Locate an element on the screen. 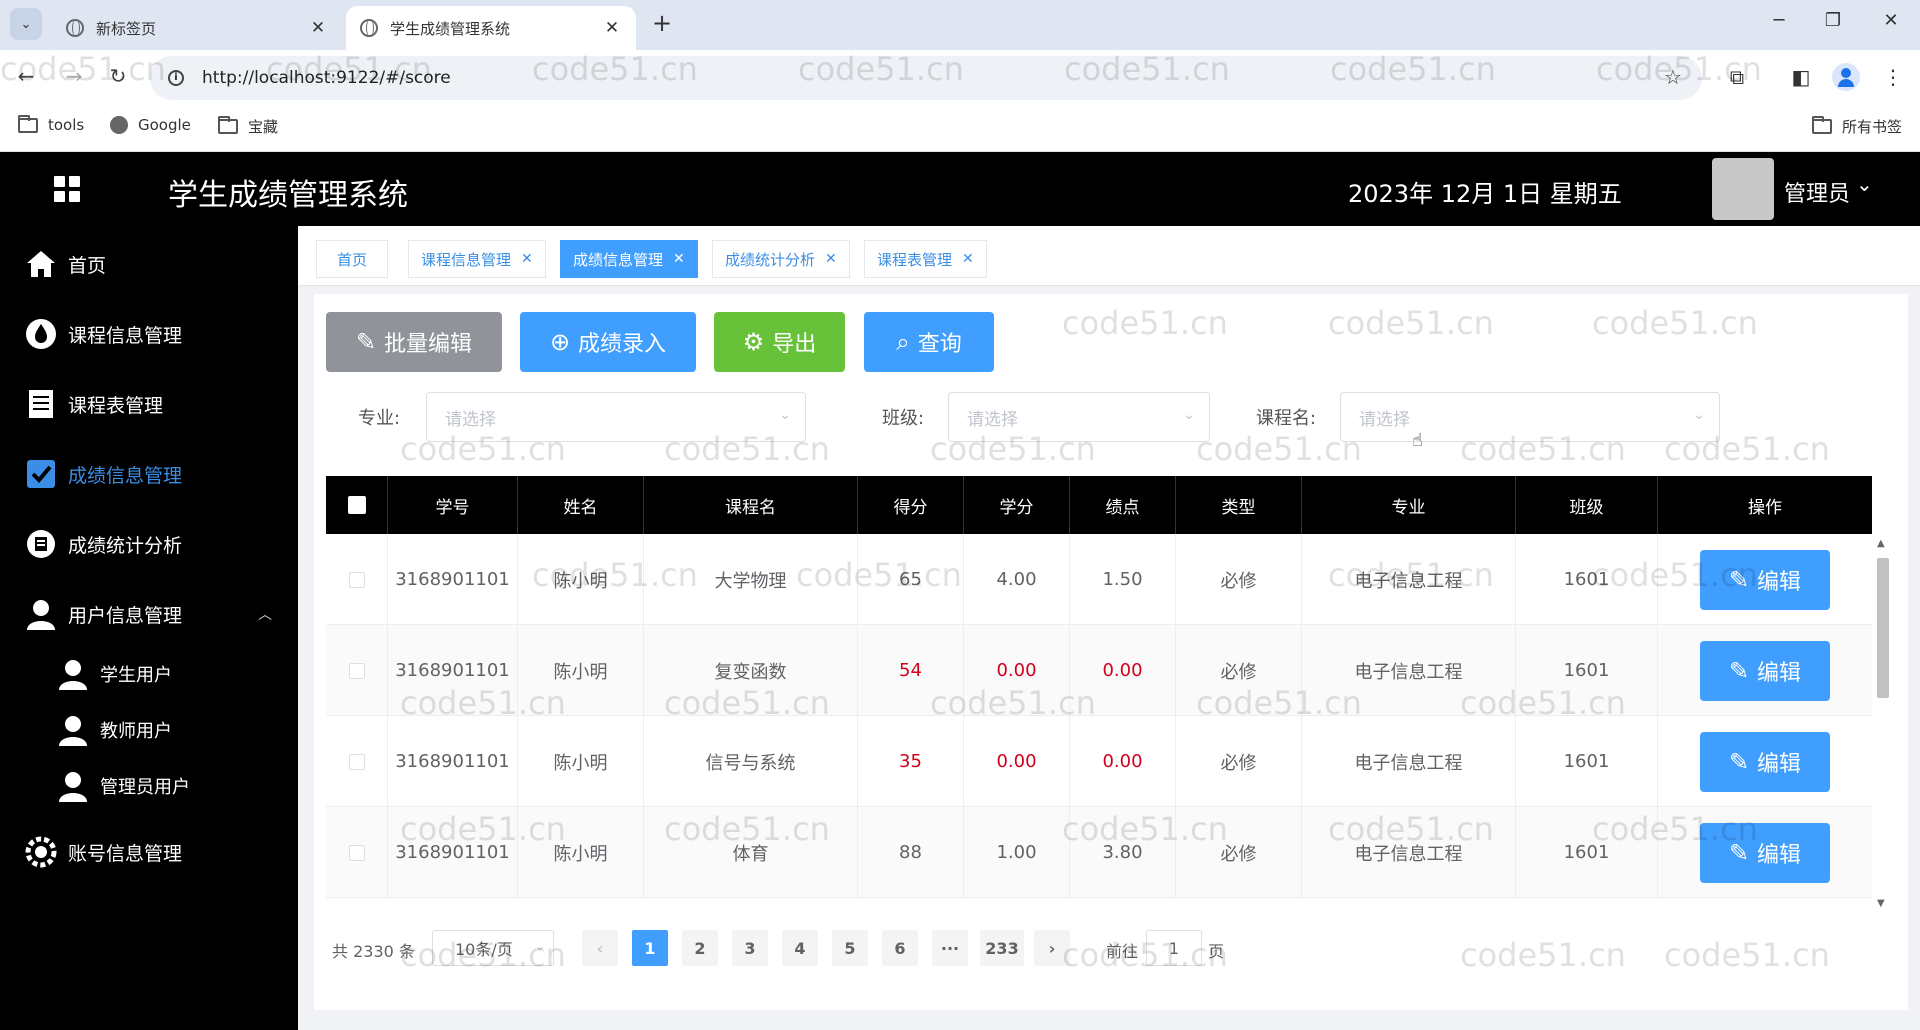 The height and width of the screenshot is (1030, 1920). folder-icon is located at coordinates (228, 125).